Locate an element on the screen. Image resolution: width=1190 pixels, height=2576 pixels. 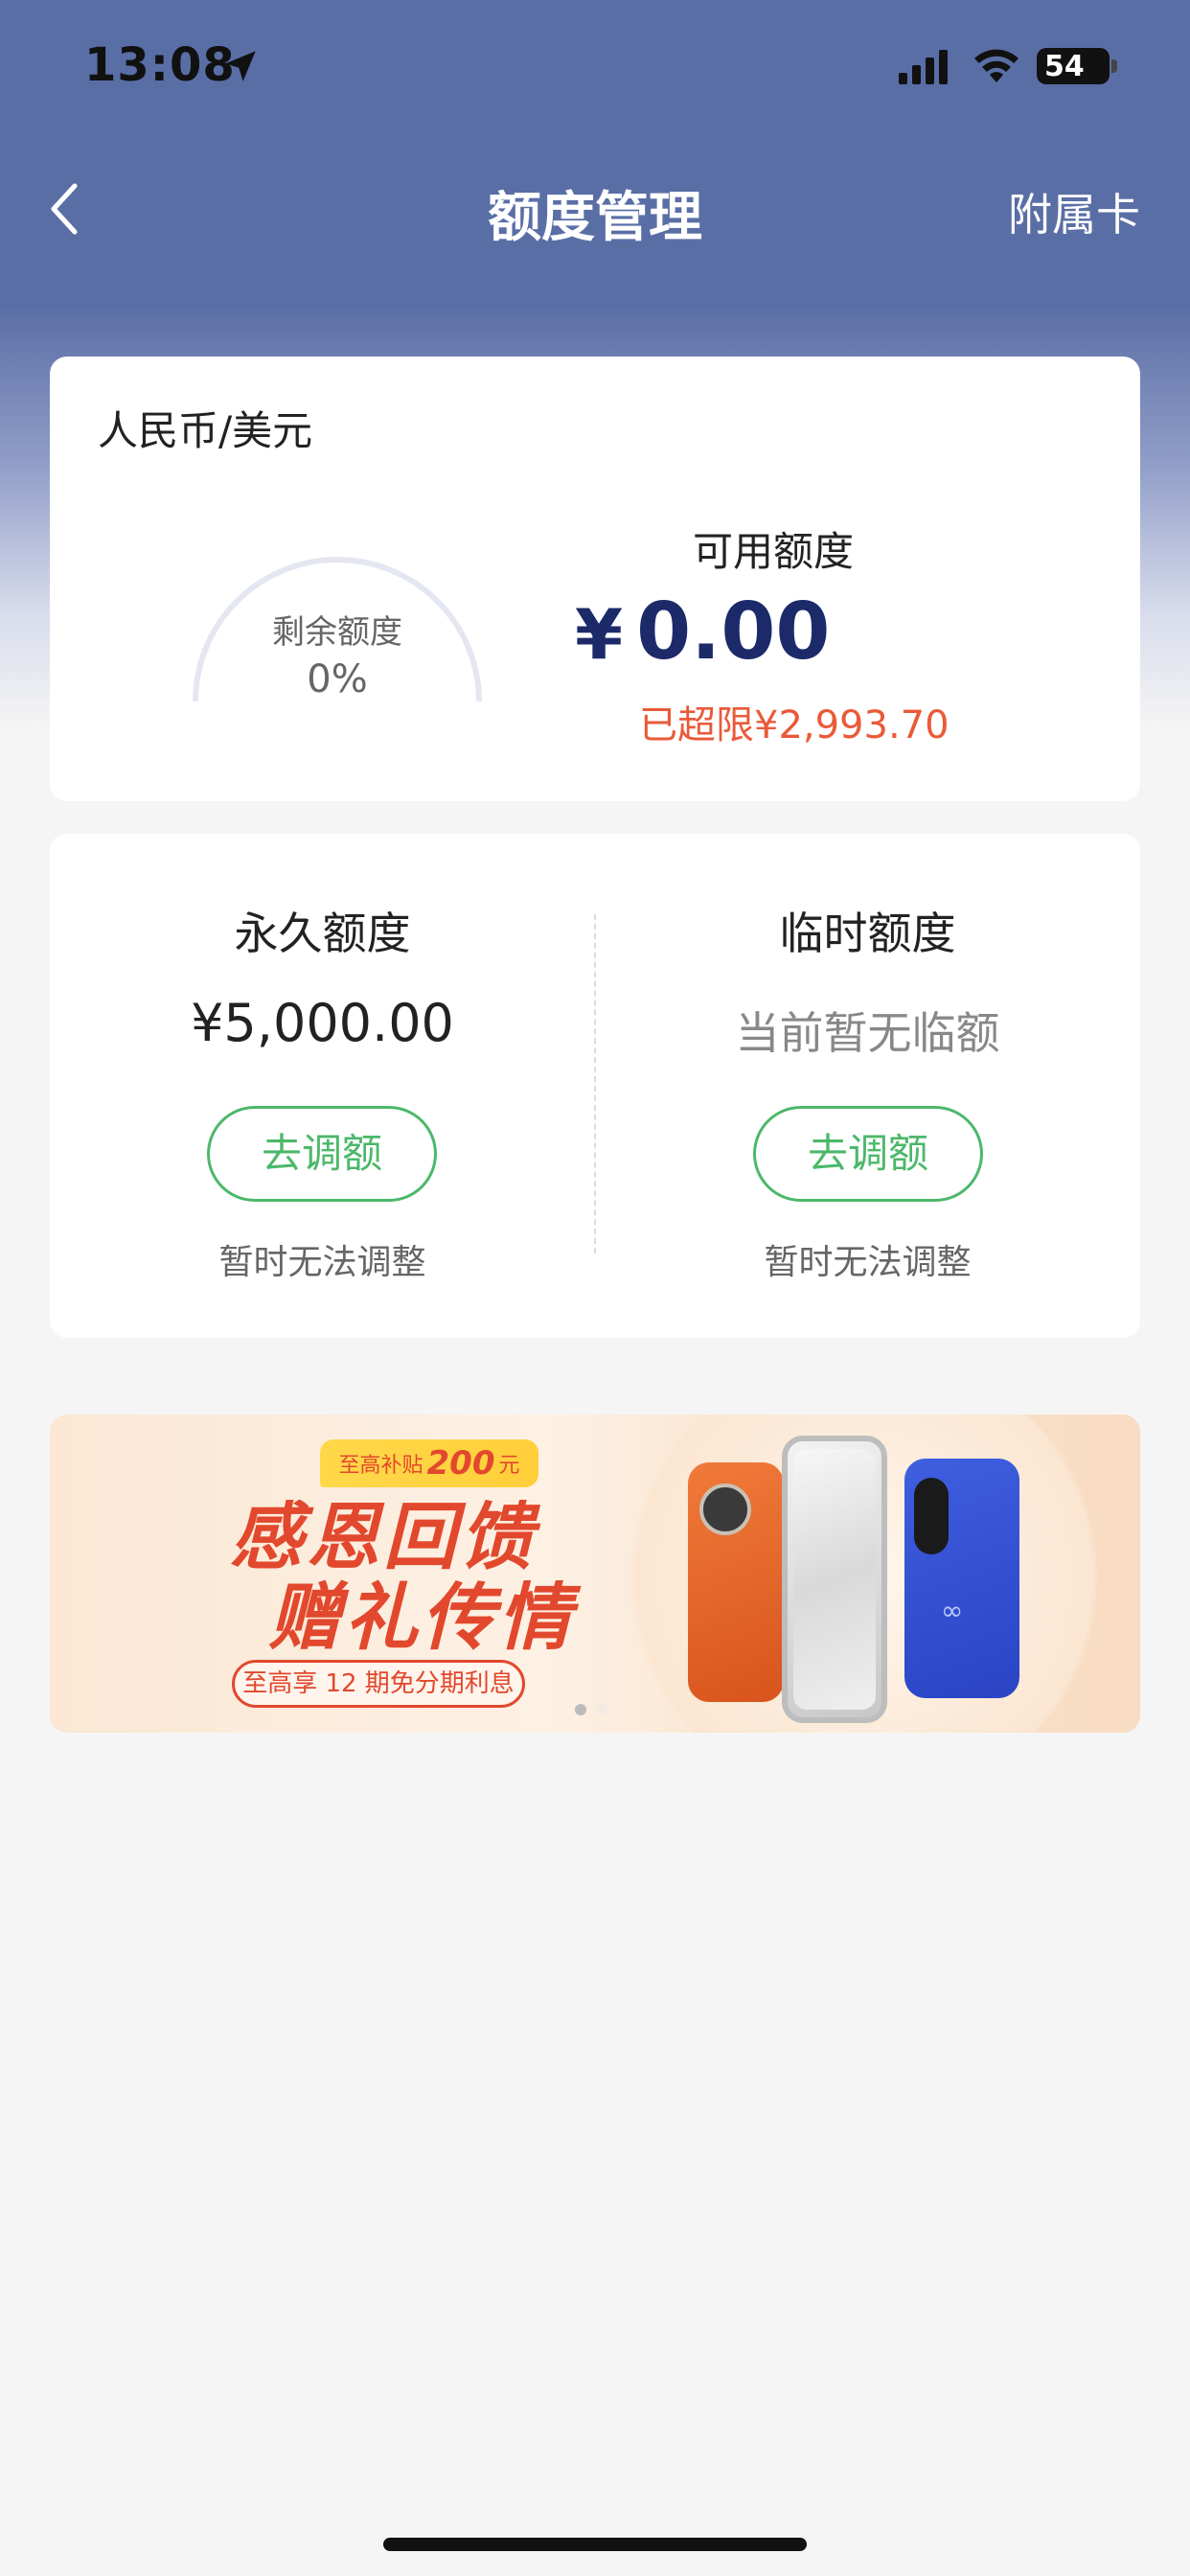
navigation-bar: 额度管理 附属卡 is located at coordinates (595, 206).